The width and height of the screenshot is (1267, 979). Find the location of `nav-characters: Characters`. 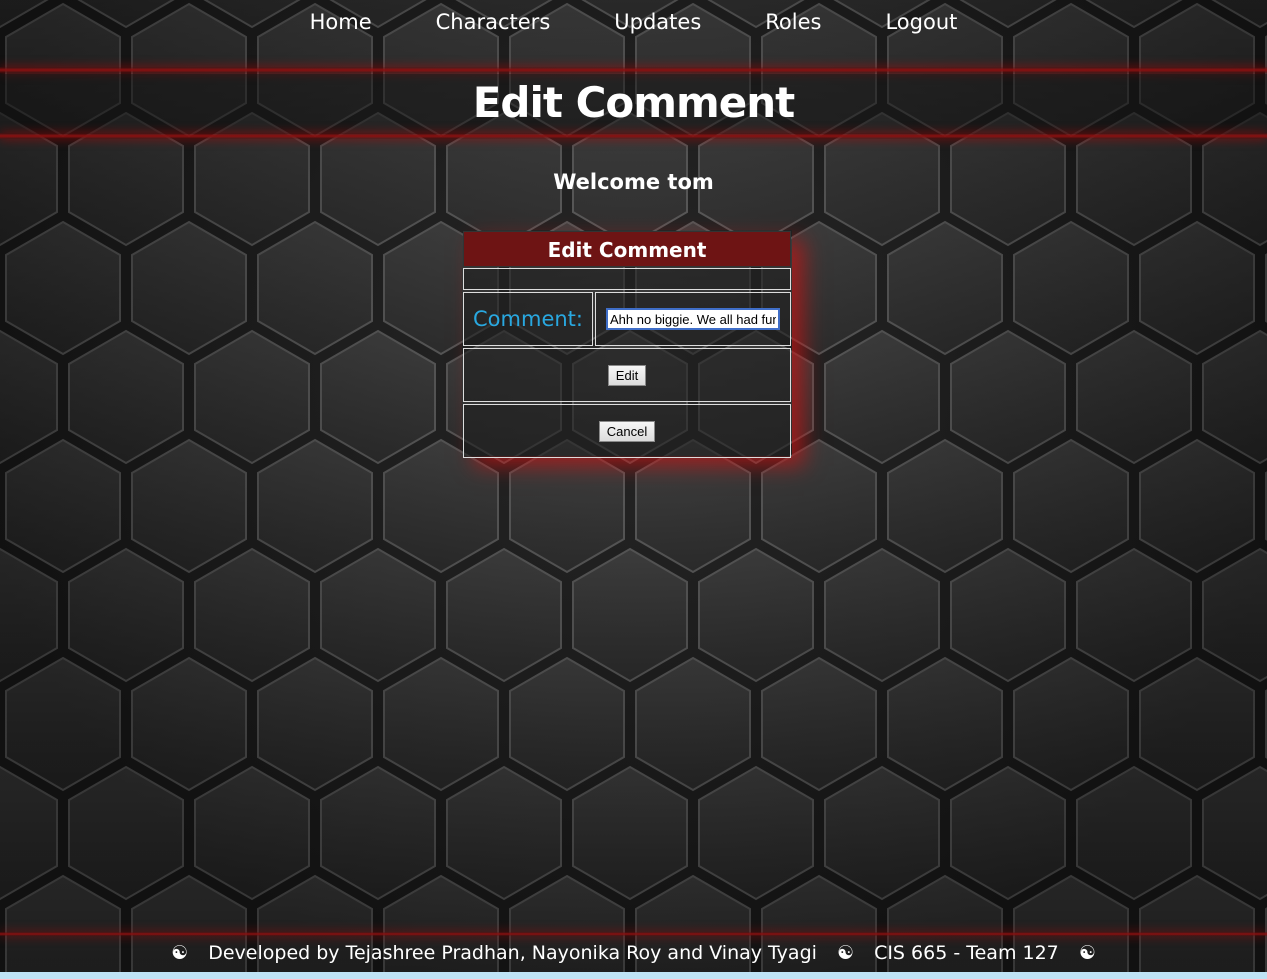

nav-characters: Characters is located at coordinates (493, 22).